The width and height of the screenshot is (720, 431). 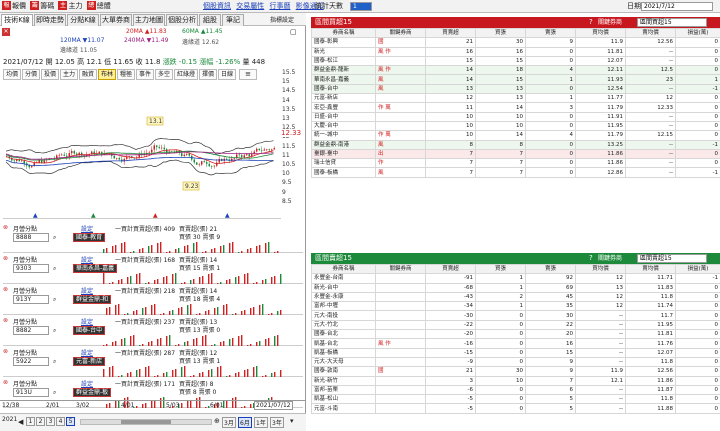 I want to click on table-row: 元富-新店 12 13 1 11.77 12 0, so click(x=515, y=98).